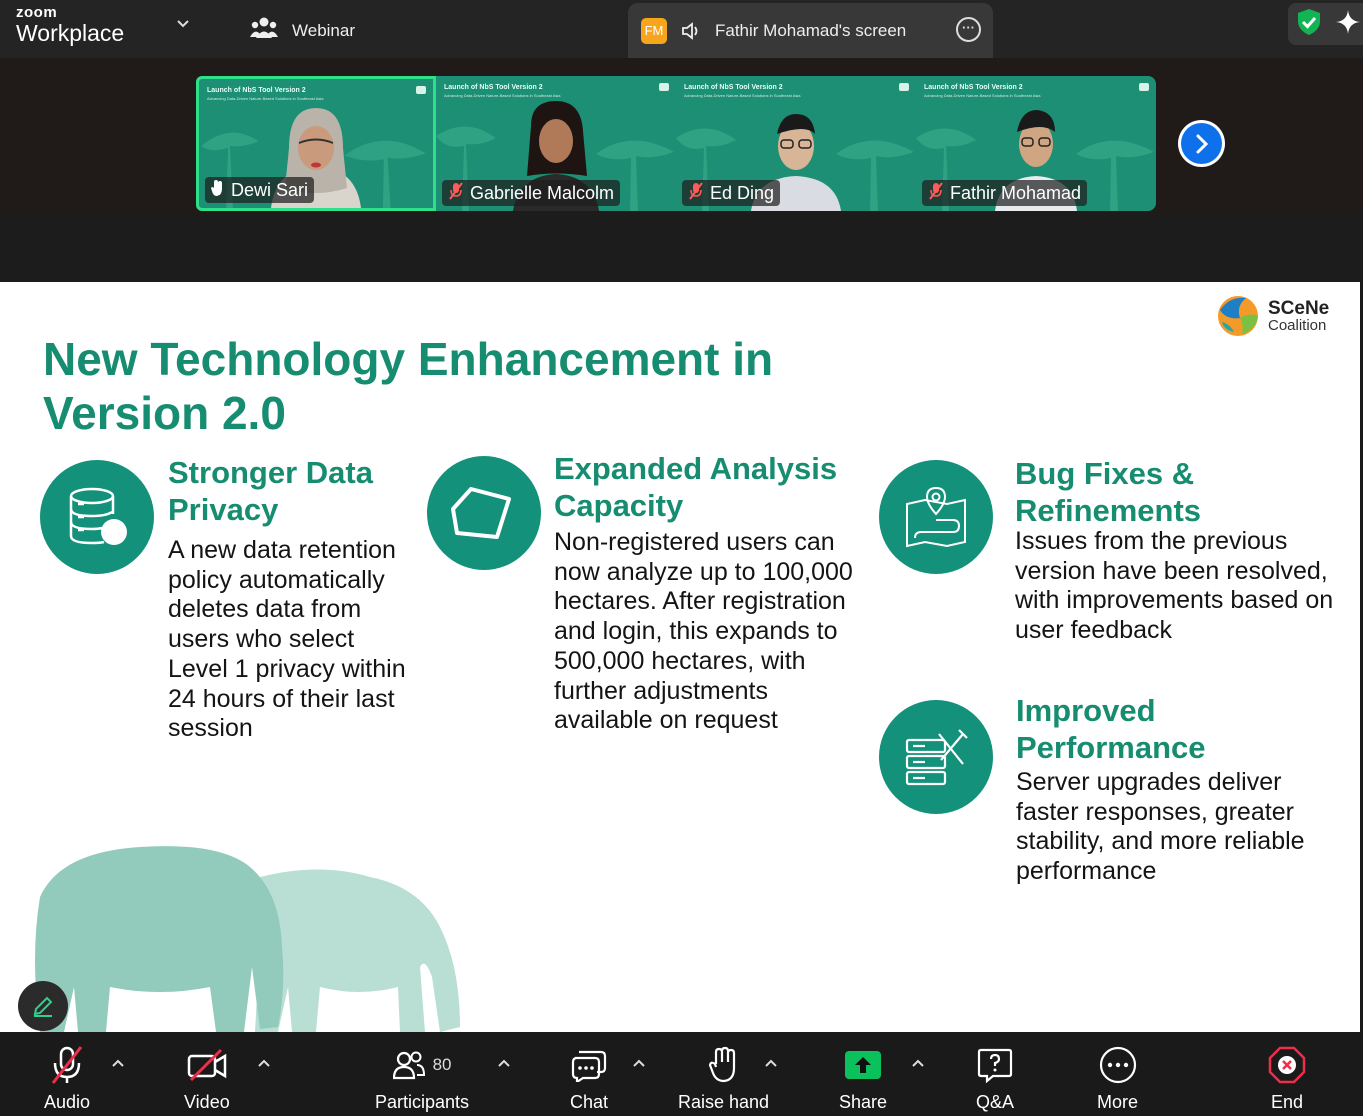 The width and height of the screenshot is (1363, 1116). Describe the element at coordinates (323, 30) in the screenshot. I see `webinar-label: Webinar` at that location.